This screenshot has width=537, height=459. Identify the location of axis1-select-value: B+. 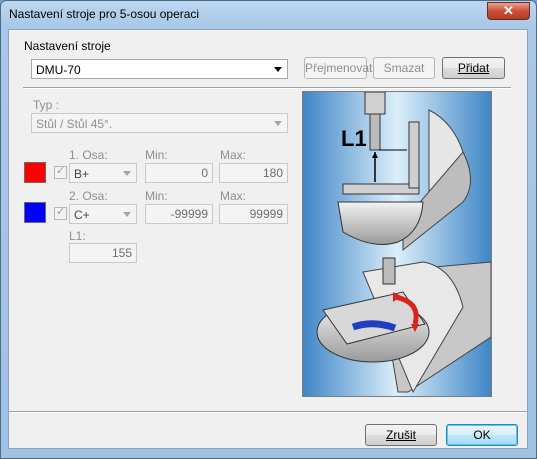
(82, 174).